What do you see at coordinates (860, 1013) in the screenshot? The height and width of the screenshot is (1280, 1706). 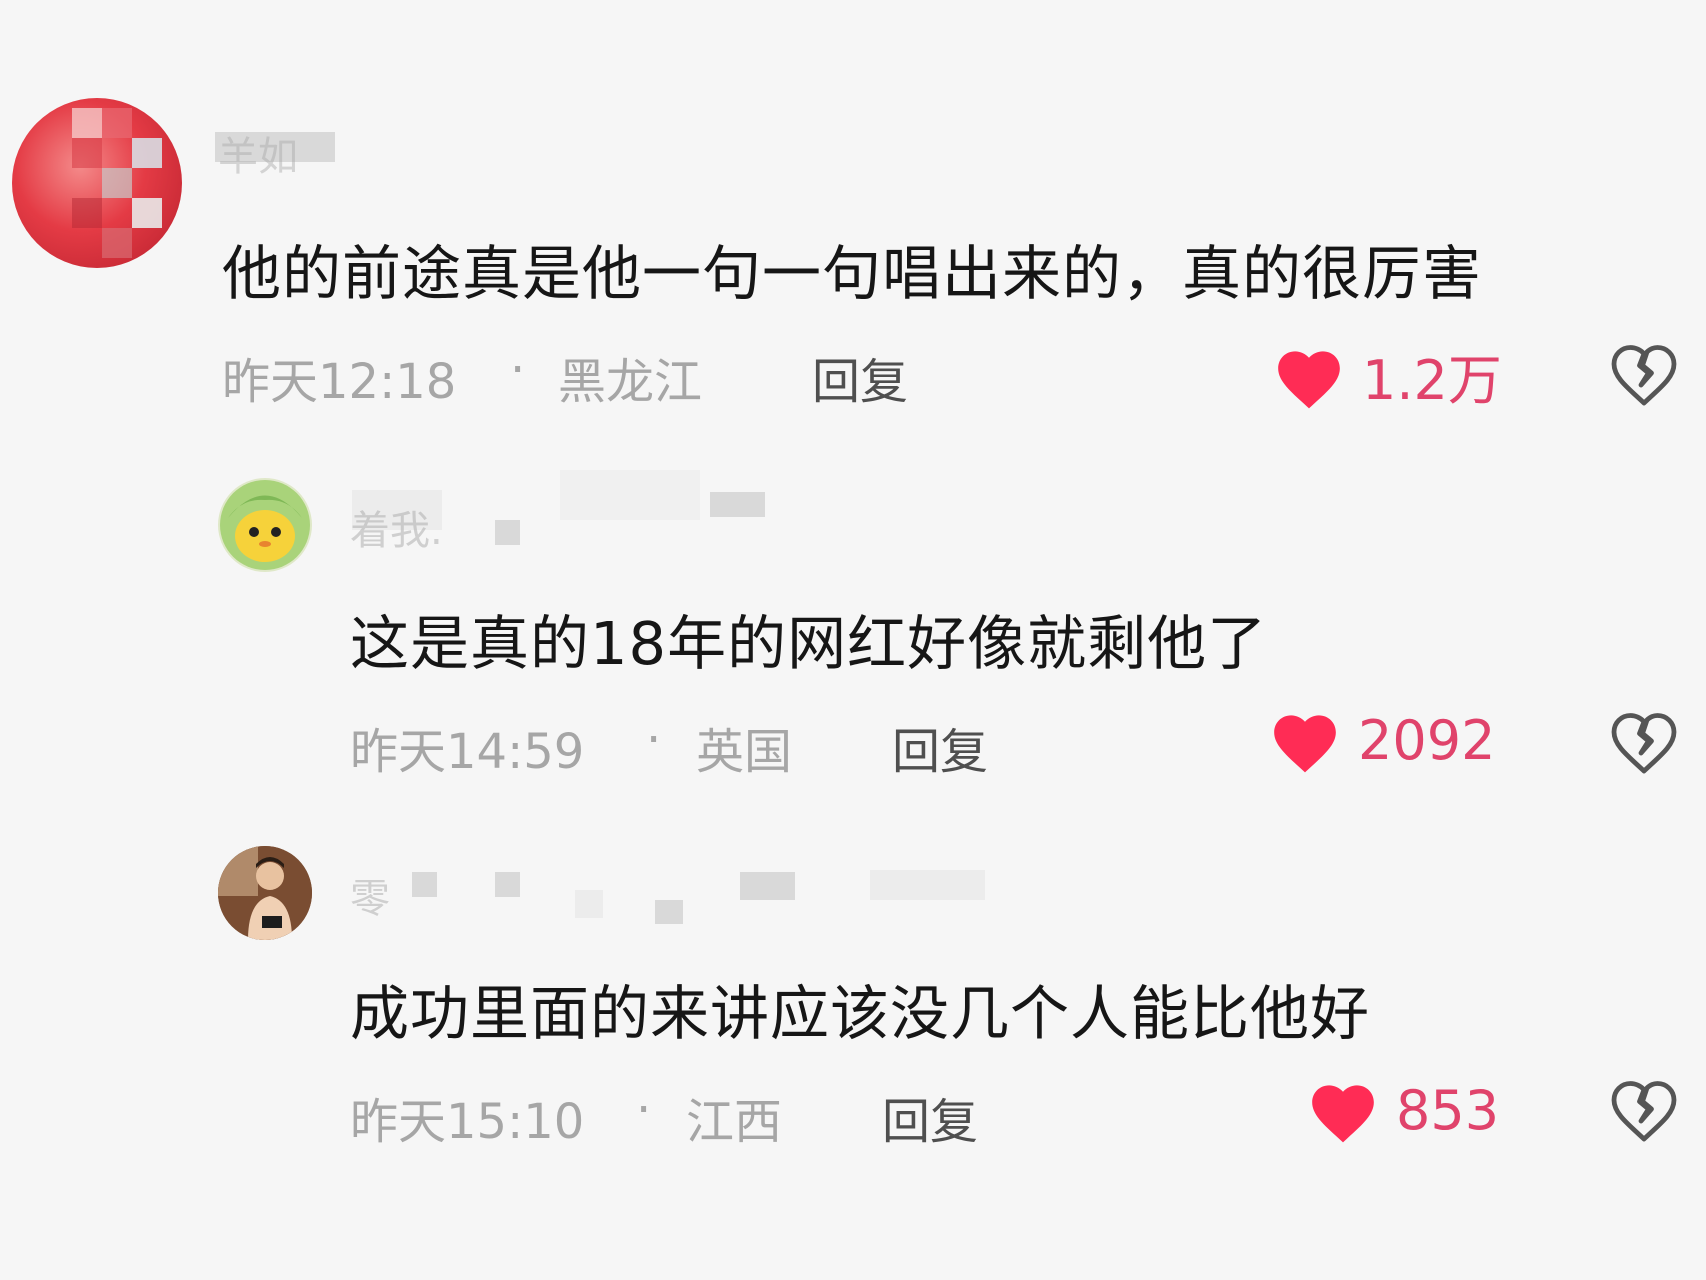 I see `comment-text: 成功里面的来讲应该没几个人能比他好` at bounding box center [860, 1013].